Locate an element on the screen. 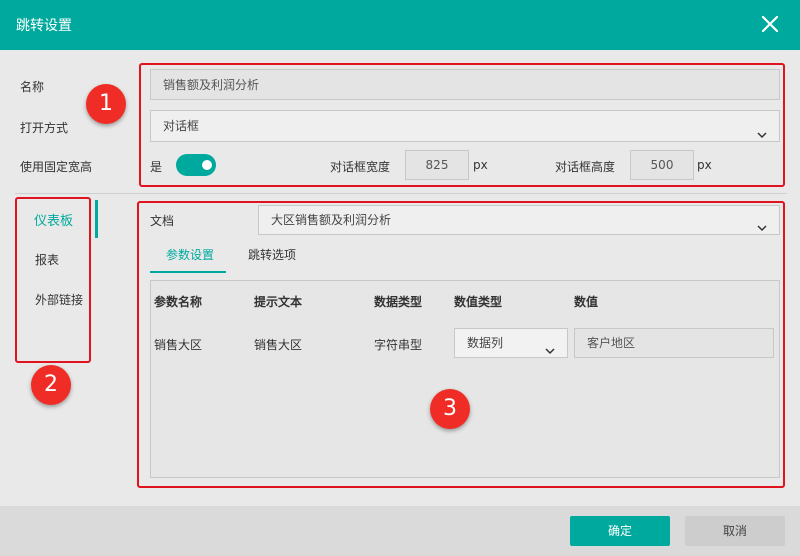 This screenshot has width=800, height=556. dialog-titlebar is located at coordinates (400, 25).